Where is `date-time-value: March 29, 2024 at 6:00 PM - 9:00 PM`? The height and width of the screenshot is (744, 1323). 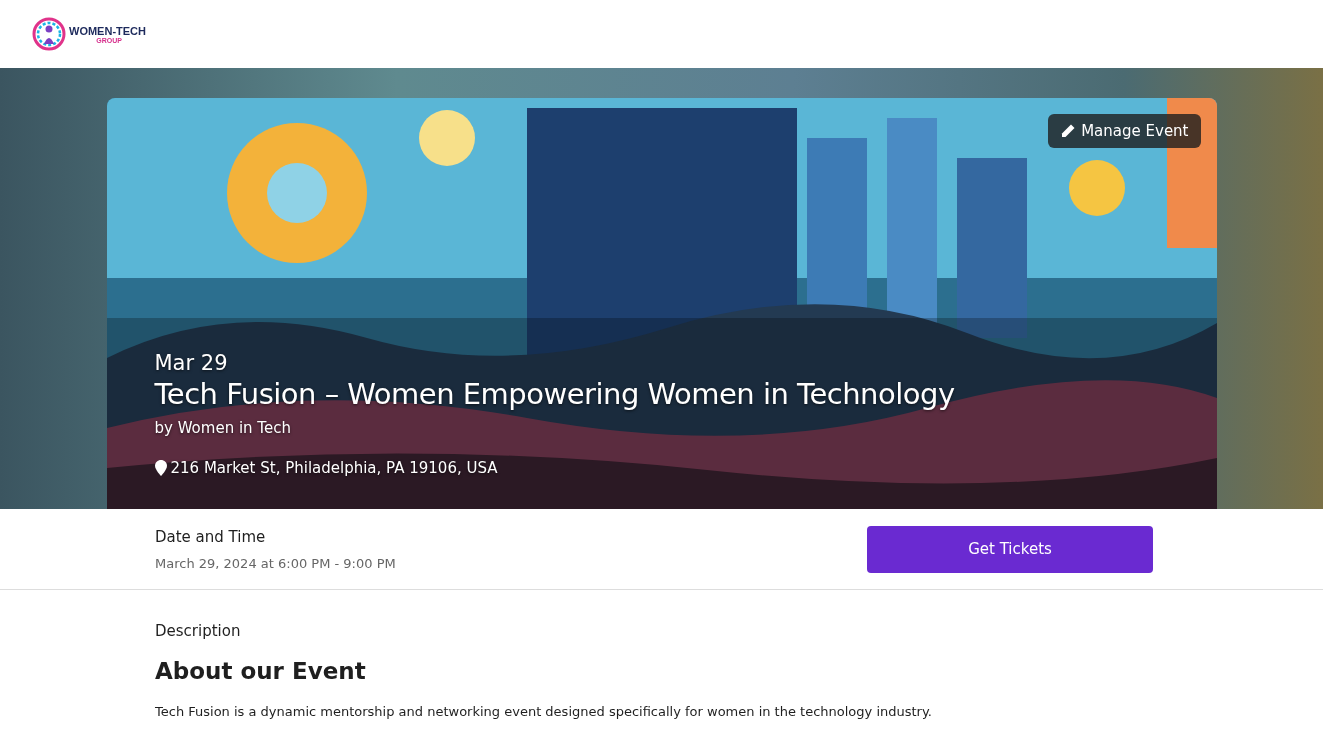 date-time-value: March 29, 2024 at 6:00 PM - 9:00 PM is located at coordinates (275, 563).